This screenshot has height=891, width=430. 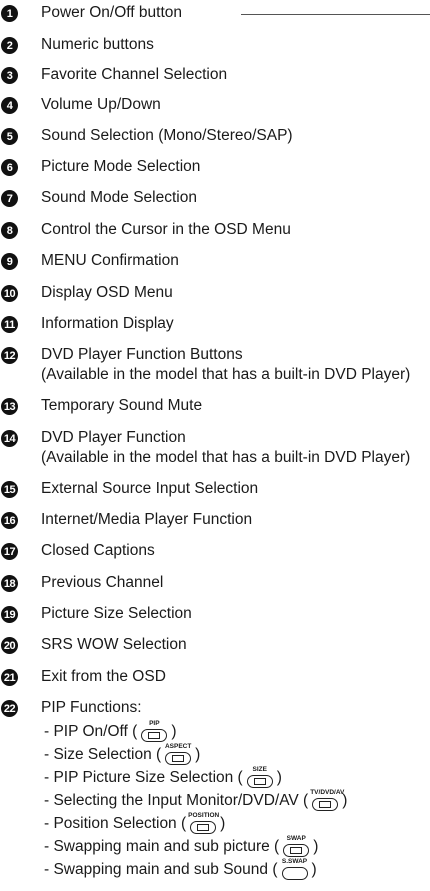 What do you see at coordinates (9, 583) in the screenshot?
I see `number-badge: 18` at bounding box center [9, 583].